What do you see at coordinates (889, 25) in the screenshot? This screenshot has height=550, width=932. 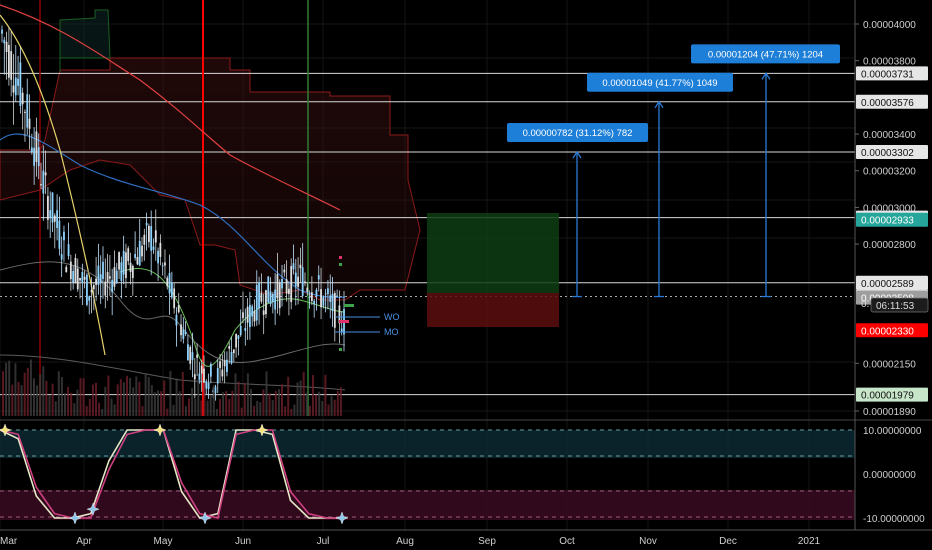 I see `price-axis-label: 0.00004000` at bounding box center [889, 25].